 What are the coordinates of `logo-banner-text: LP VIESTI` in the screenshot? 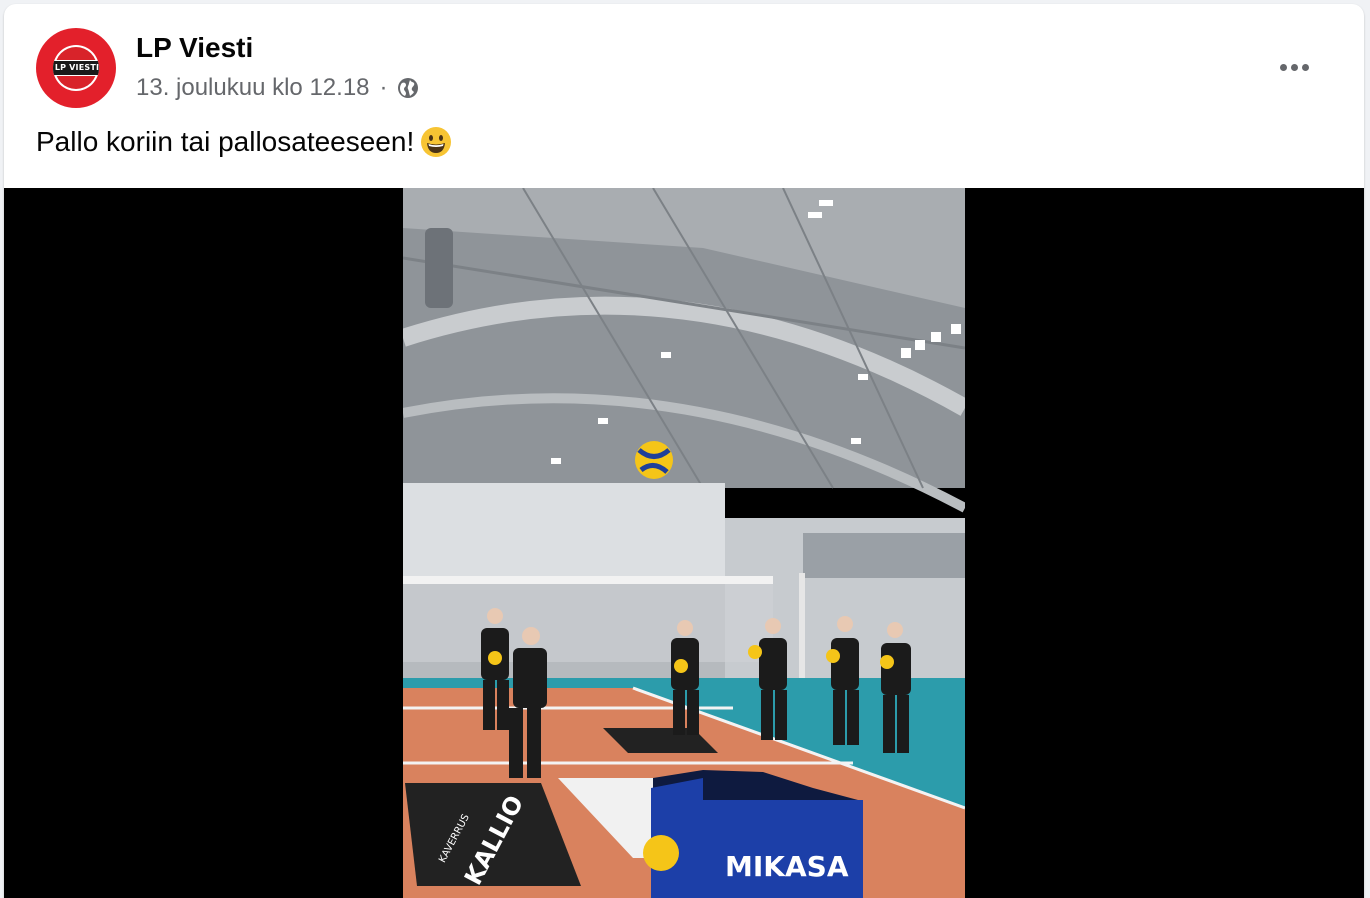 It's located at (76, 68).